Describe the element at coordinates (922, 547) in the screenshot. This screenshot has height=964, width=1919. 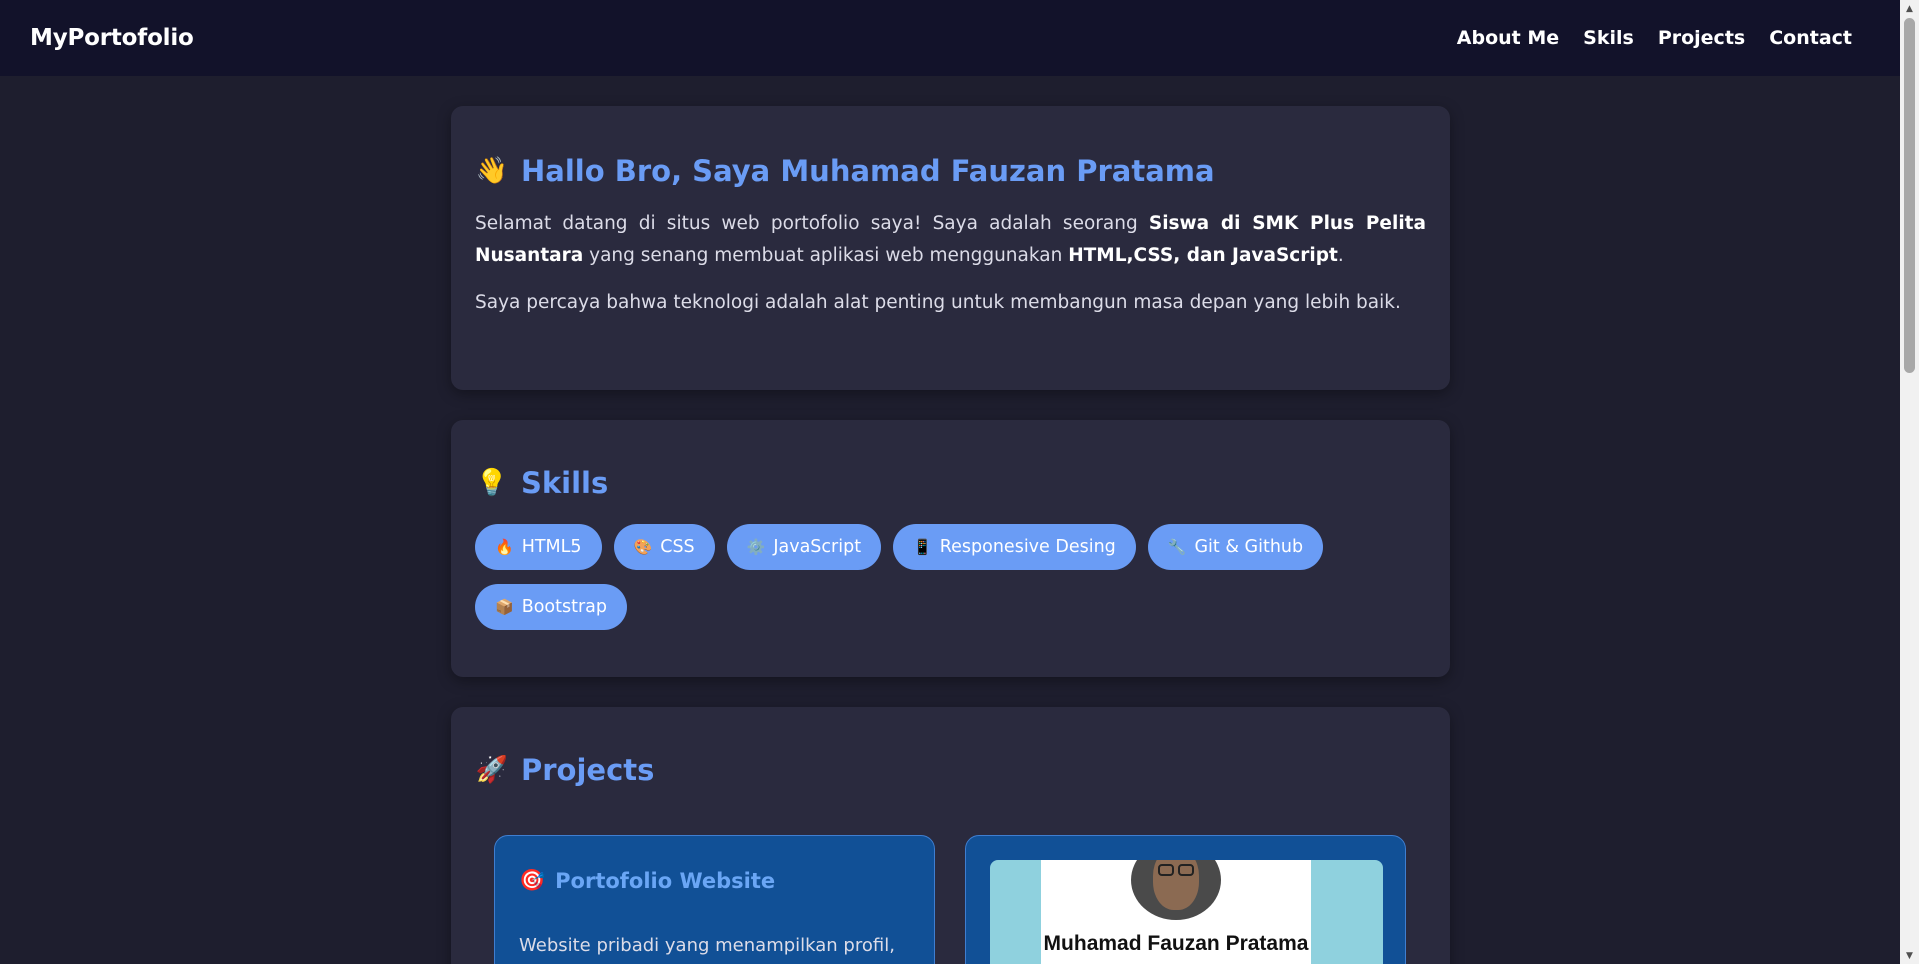
I see `mobile-phone-icon: 📱` at that location.